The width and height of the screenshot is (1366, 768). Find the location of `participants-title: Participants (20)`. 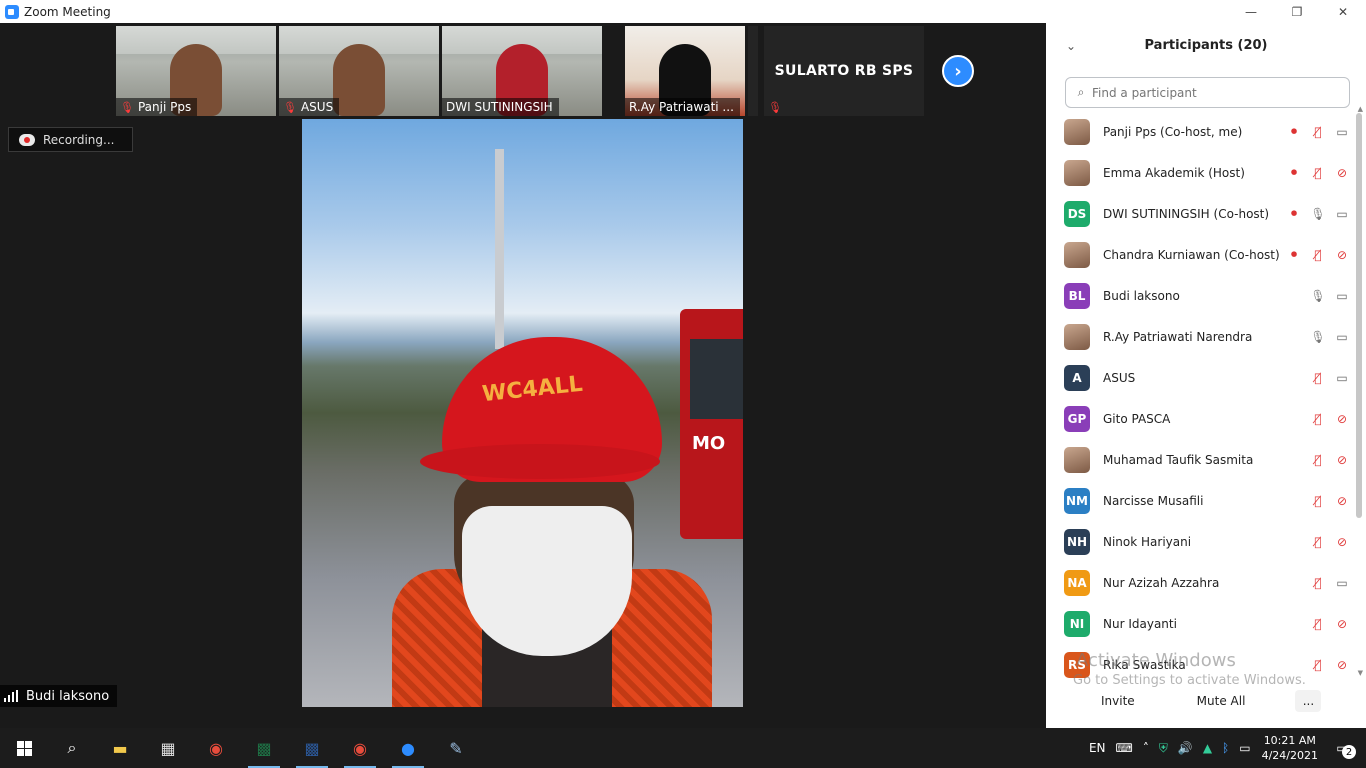

participants-title: Participants (20) is located at coordinates (1206, 45).